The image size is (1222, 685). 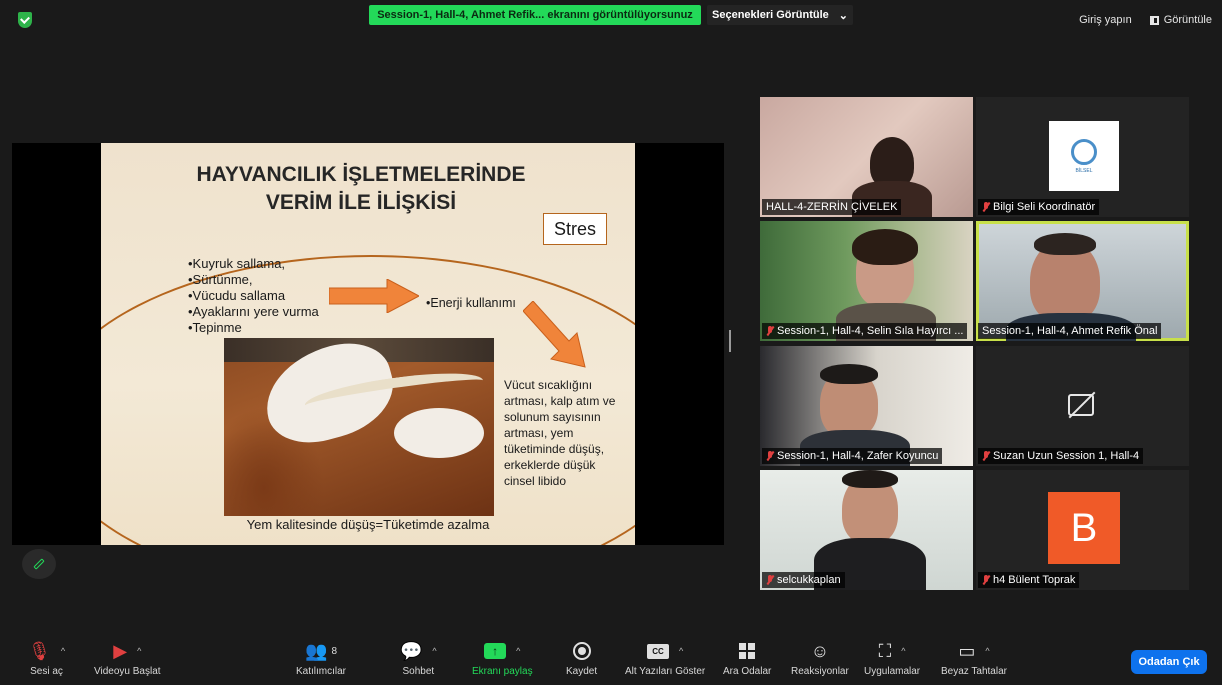 I want to click on record-button: Kaydet, so click(x=581, y=658).